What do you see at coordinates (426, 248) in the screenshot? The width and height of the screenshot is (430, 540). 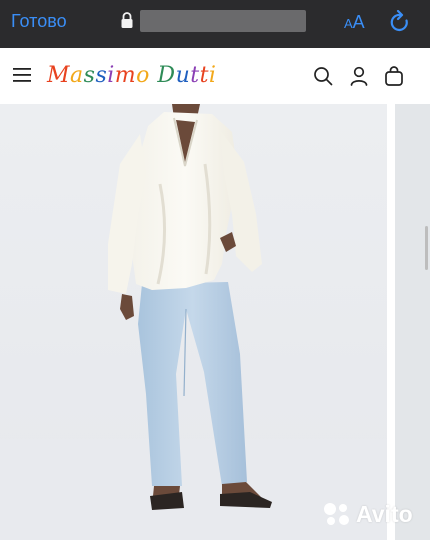 I see `scrollbar` at bounding box center [426, 248].